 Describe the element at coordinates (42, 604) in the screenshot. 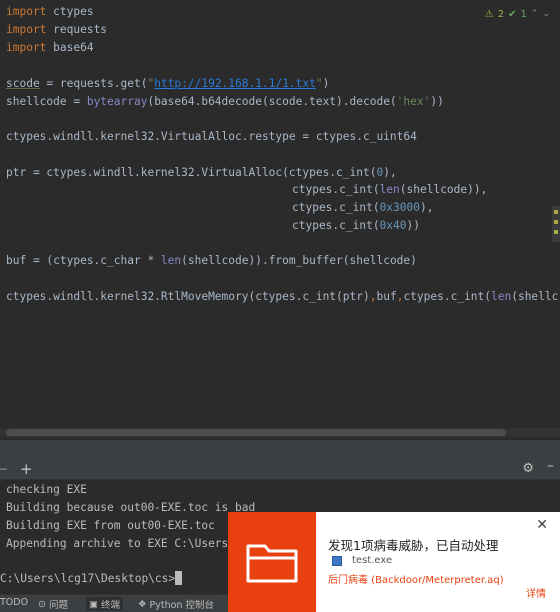

I see `problems-icon: ⊙` at that location.